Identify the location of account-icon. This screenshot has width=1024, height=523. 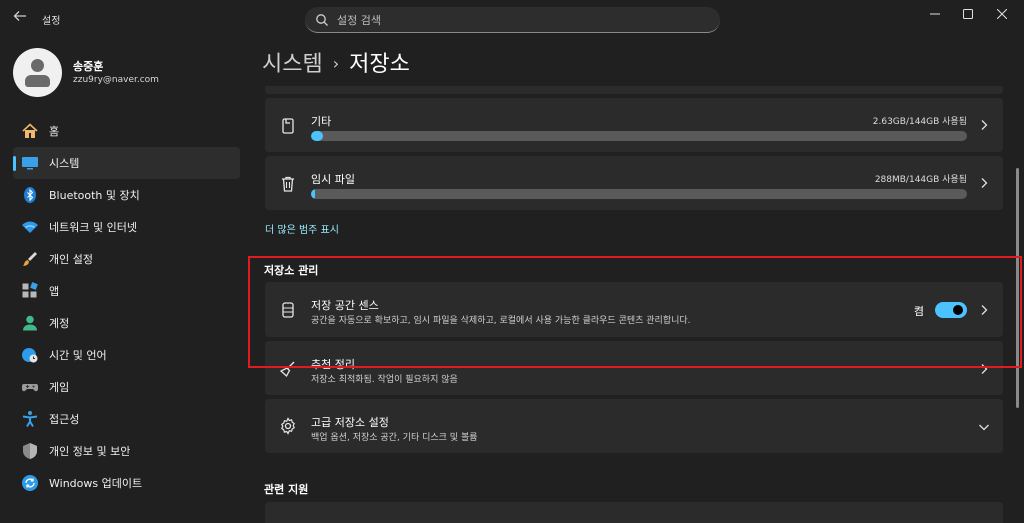
(30, 323).